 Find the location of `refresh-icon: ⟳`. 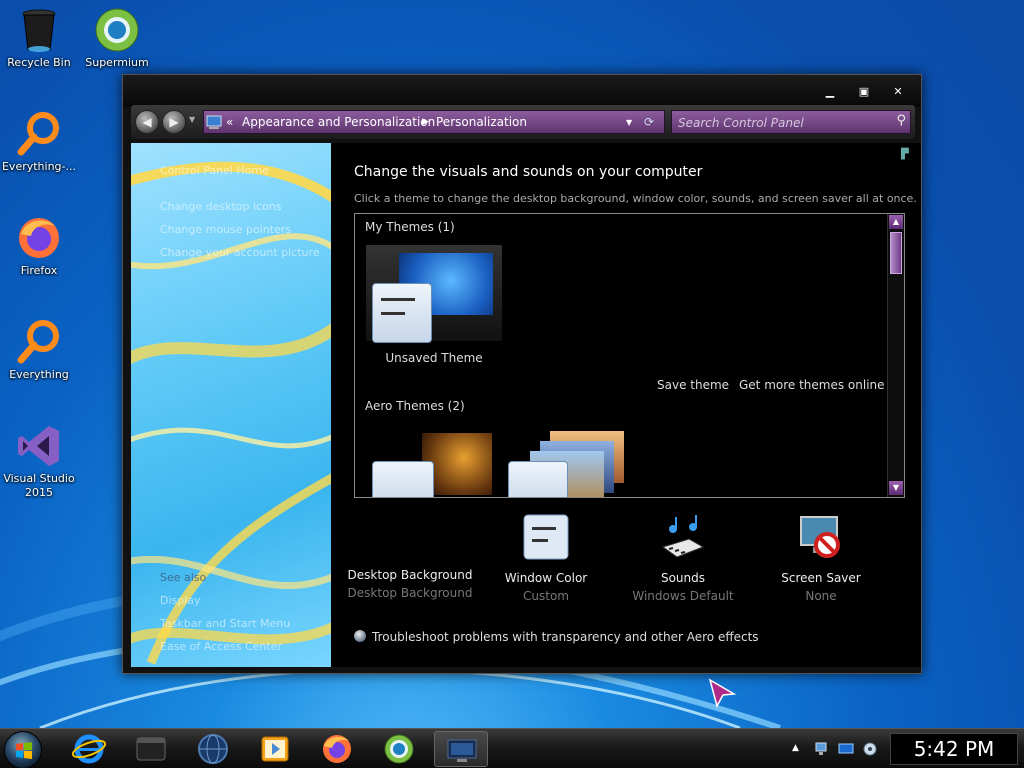

refresh-icon: ⟳ is located at coordinates (654, 123).